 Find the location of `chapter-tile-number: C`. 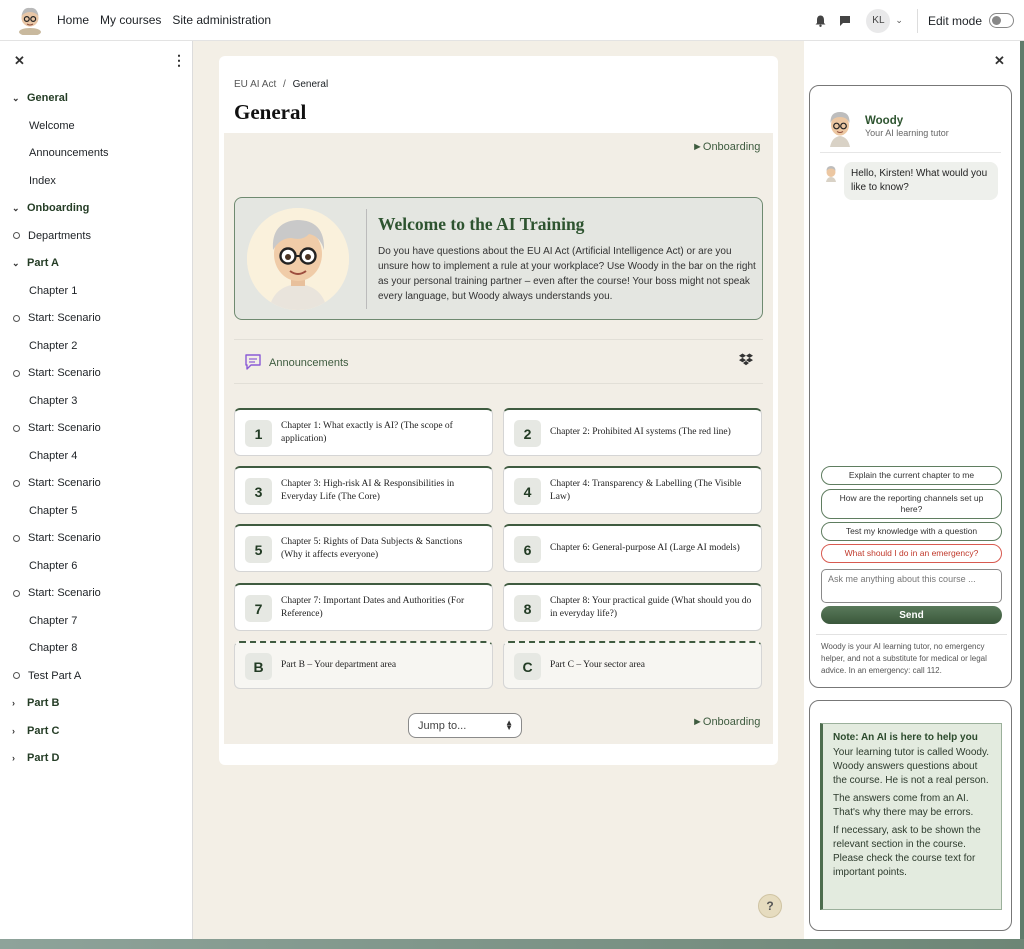

chapter-tile-number: C is located at coordinates (527, 666).